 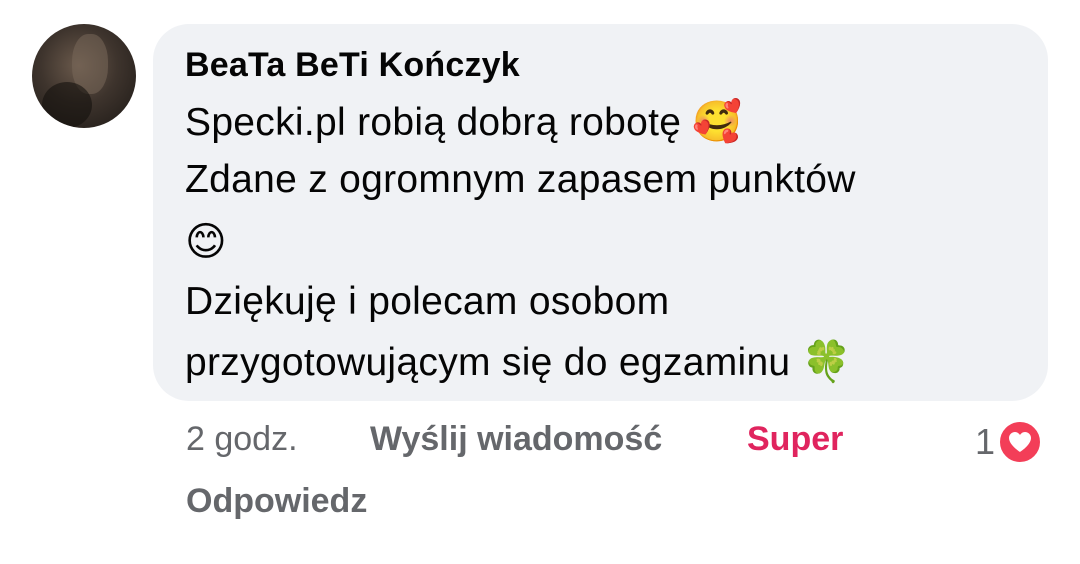 What do you see at coordinates (84, 76) in the screenshot?
I see `avatar` at bounding box center [84, 76].